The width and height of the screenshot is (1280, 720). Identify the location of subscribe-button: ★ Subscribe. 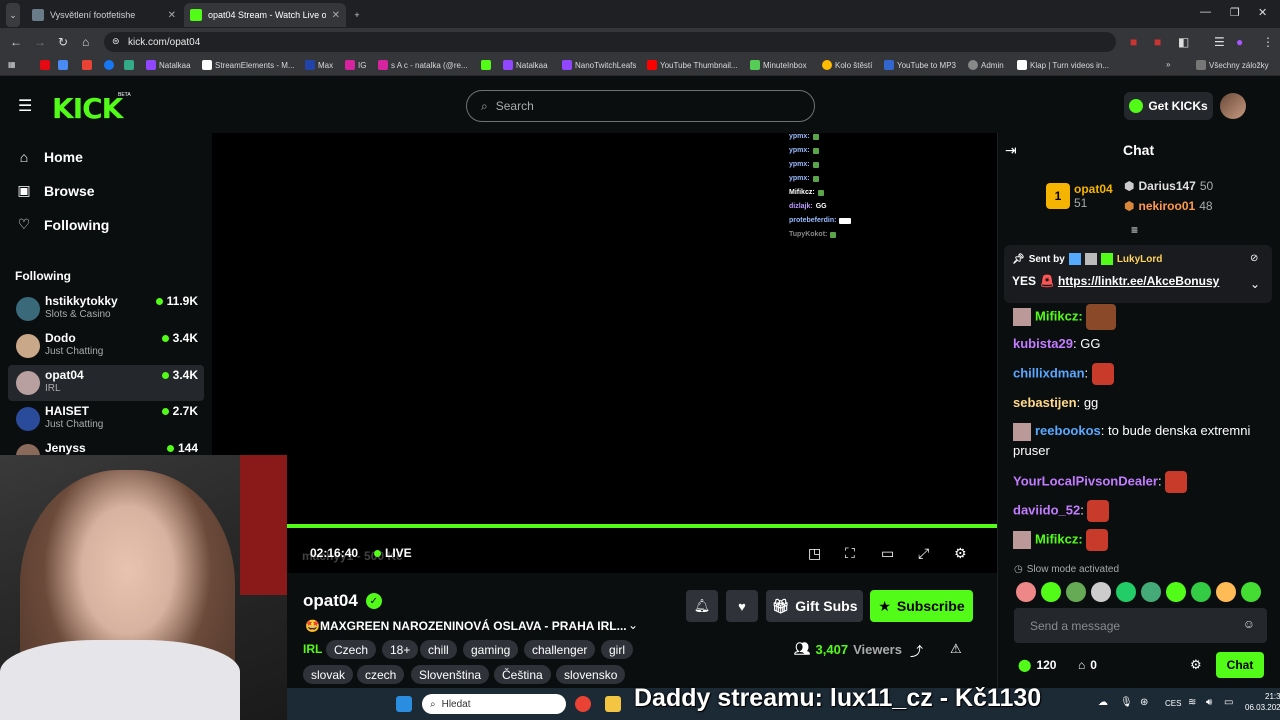
(921, 606).